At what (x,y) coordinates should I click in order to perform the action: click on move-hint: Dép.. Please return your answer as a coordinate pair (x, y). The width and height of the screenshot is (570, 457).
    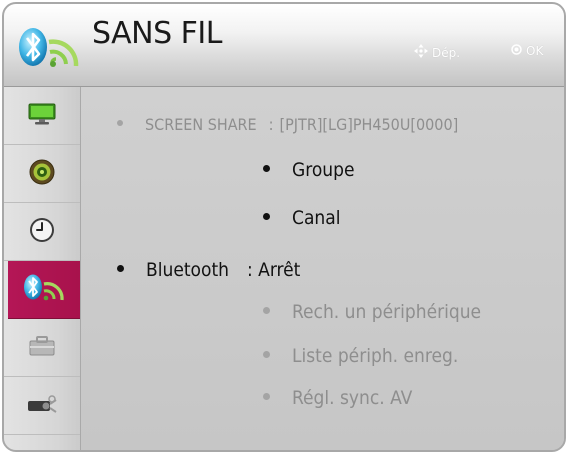
    Looking at the image, I should click on (437, 52).